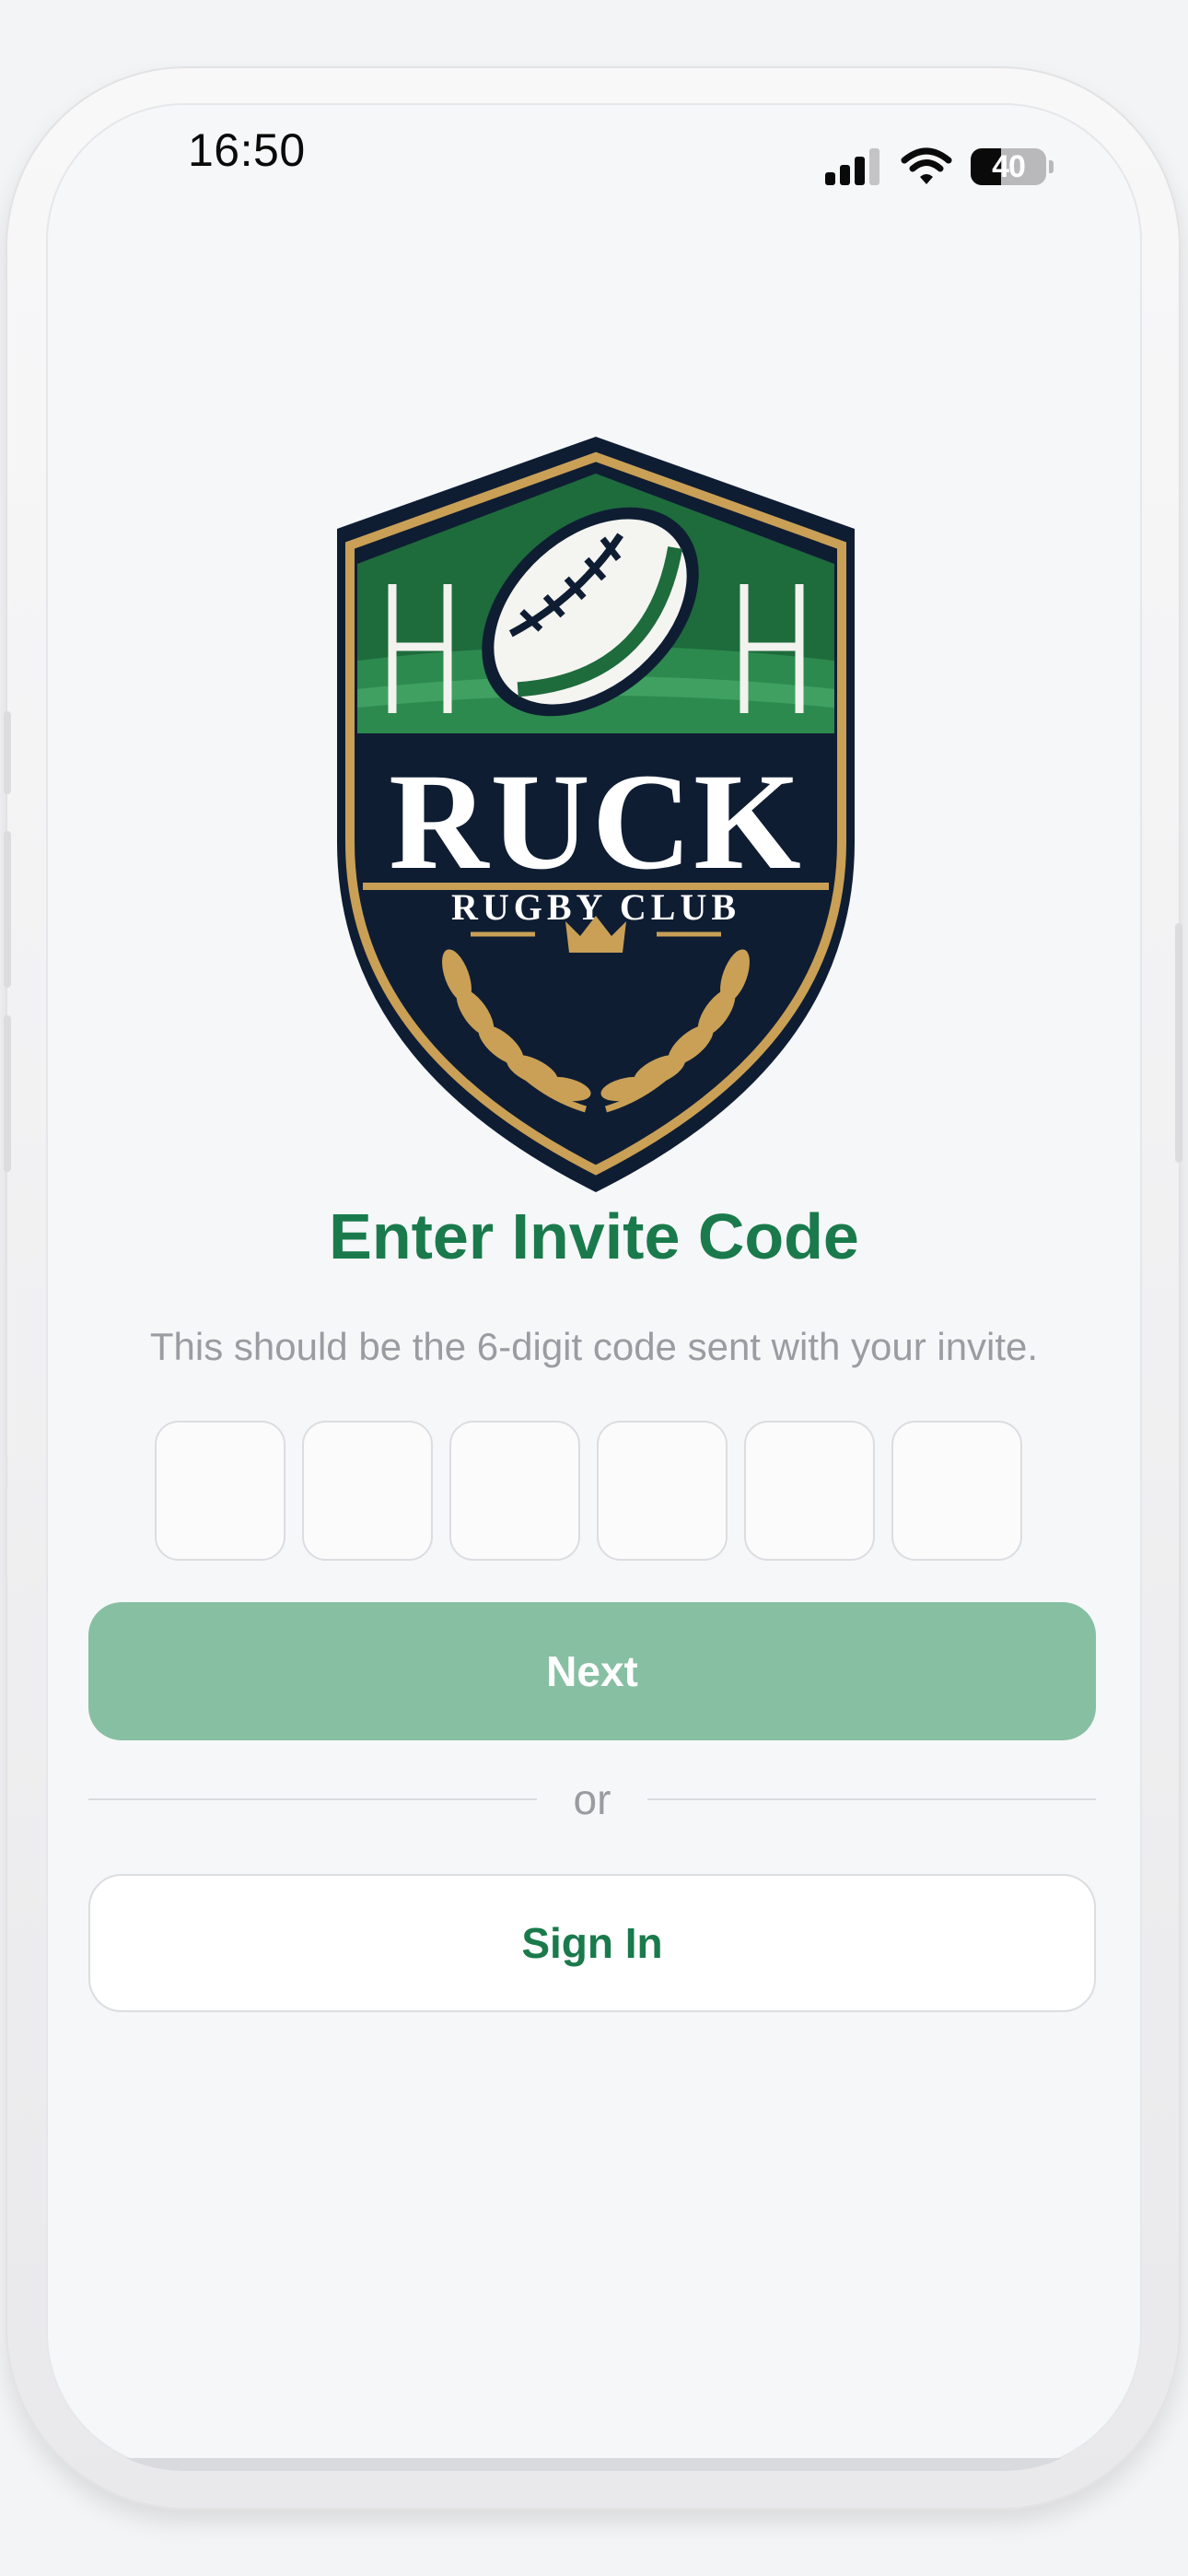 Image resolution: width=1188 pixels, height=2576 pixels. What do you see at coordinates (871, 1799) in the screenshot?
I see `divider-line-right` at bounding box center [871, 1799].